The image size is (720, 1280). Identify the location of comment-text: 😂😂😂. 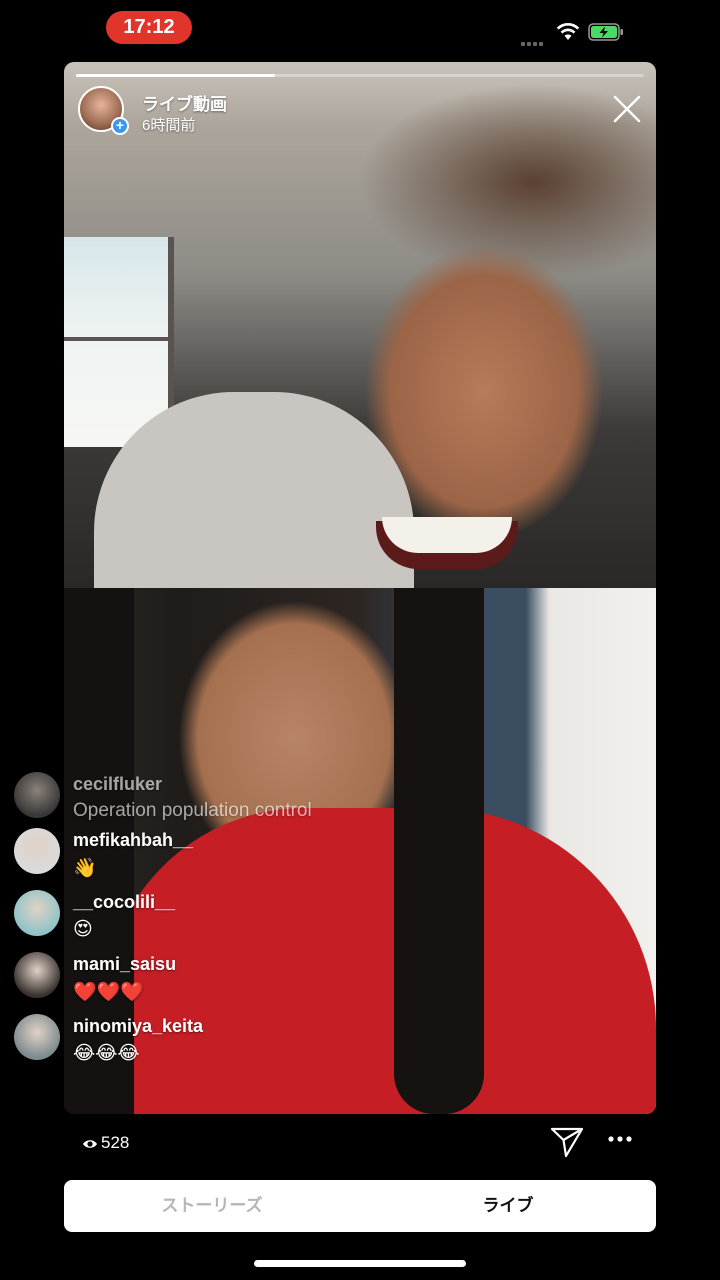
(106, 1053).